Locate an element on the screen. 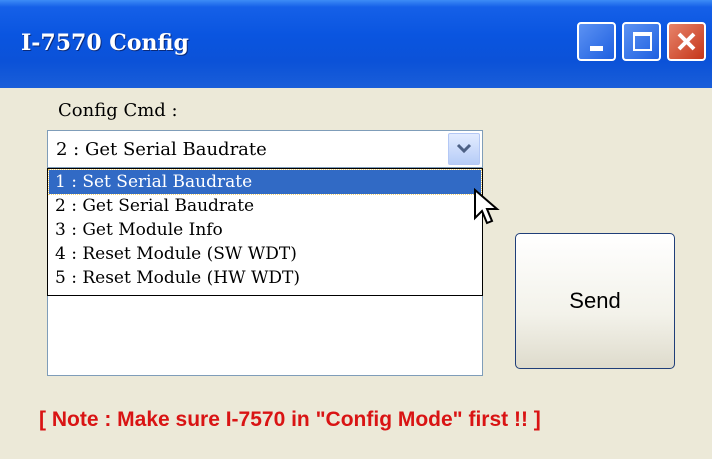 This screenshot has height=459, width=712. mouse-pointer-icon is located at coordinates (487, 206).